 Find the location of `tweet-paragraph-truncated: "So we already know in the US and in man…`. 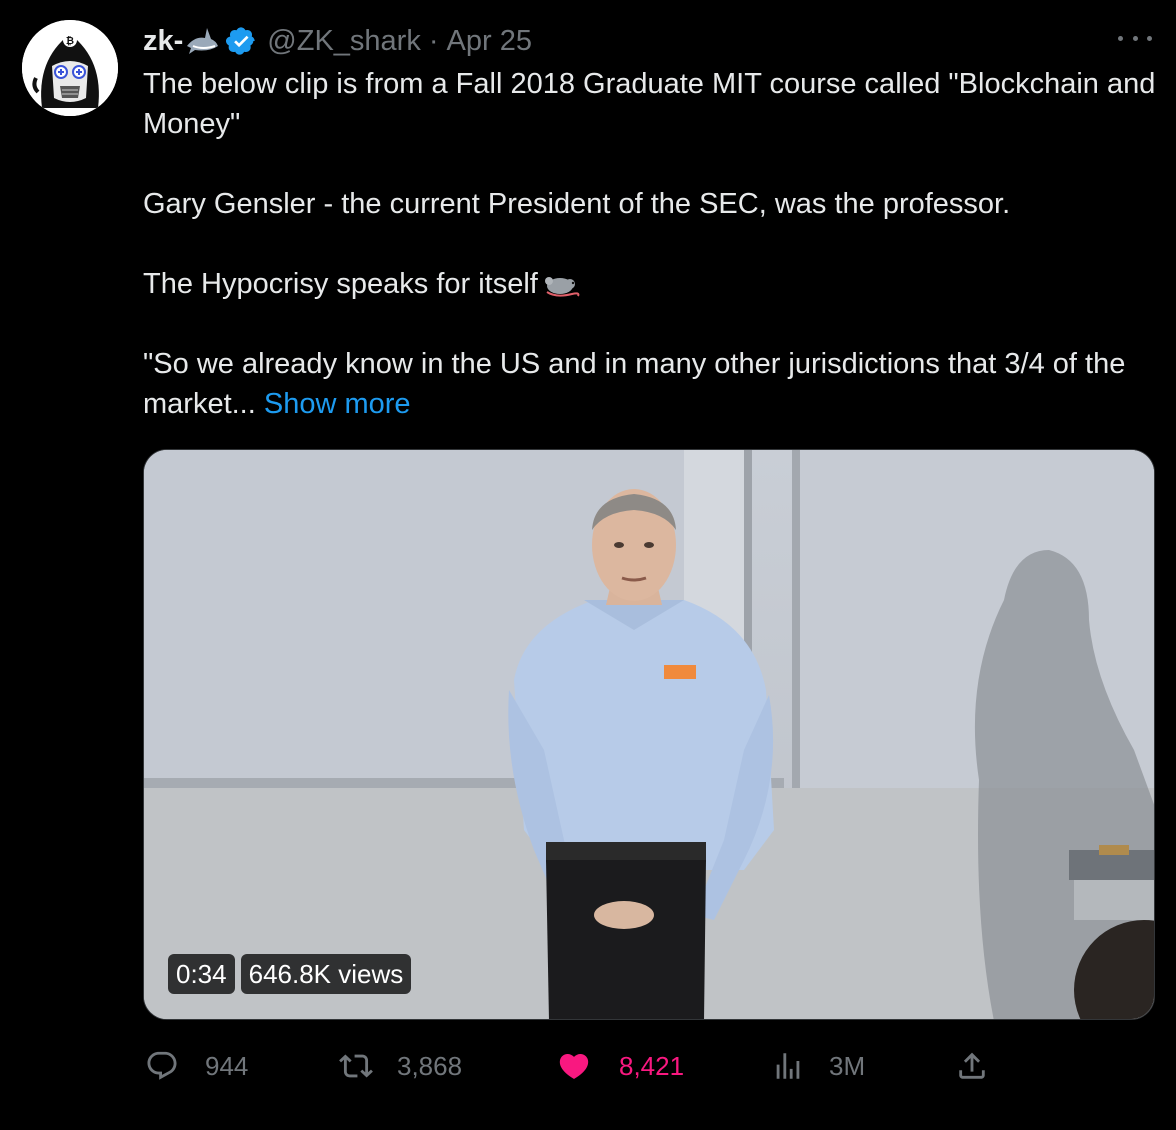

tweet-paragraph-truncated: "So we already know in the US and in man… is located at coordinates (653, 384).